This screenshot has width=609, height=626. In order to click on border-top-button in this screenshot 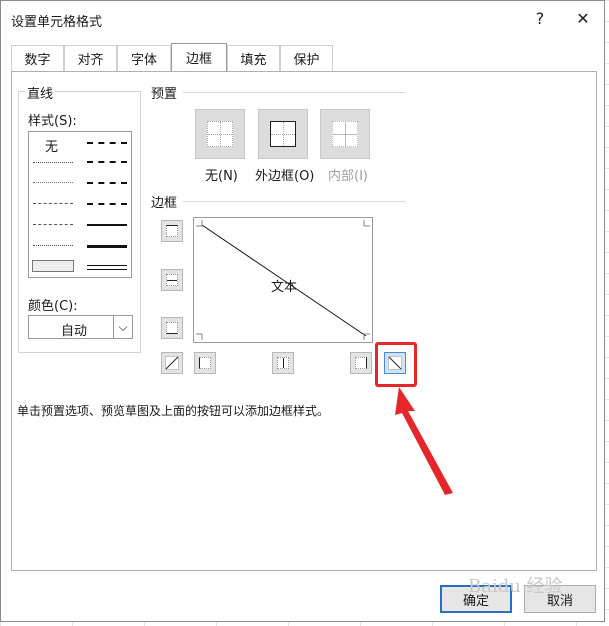, I will do `click(172, 231)`.